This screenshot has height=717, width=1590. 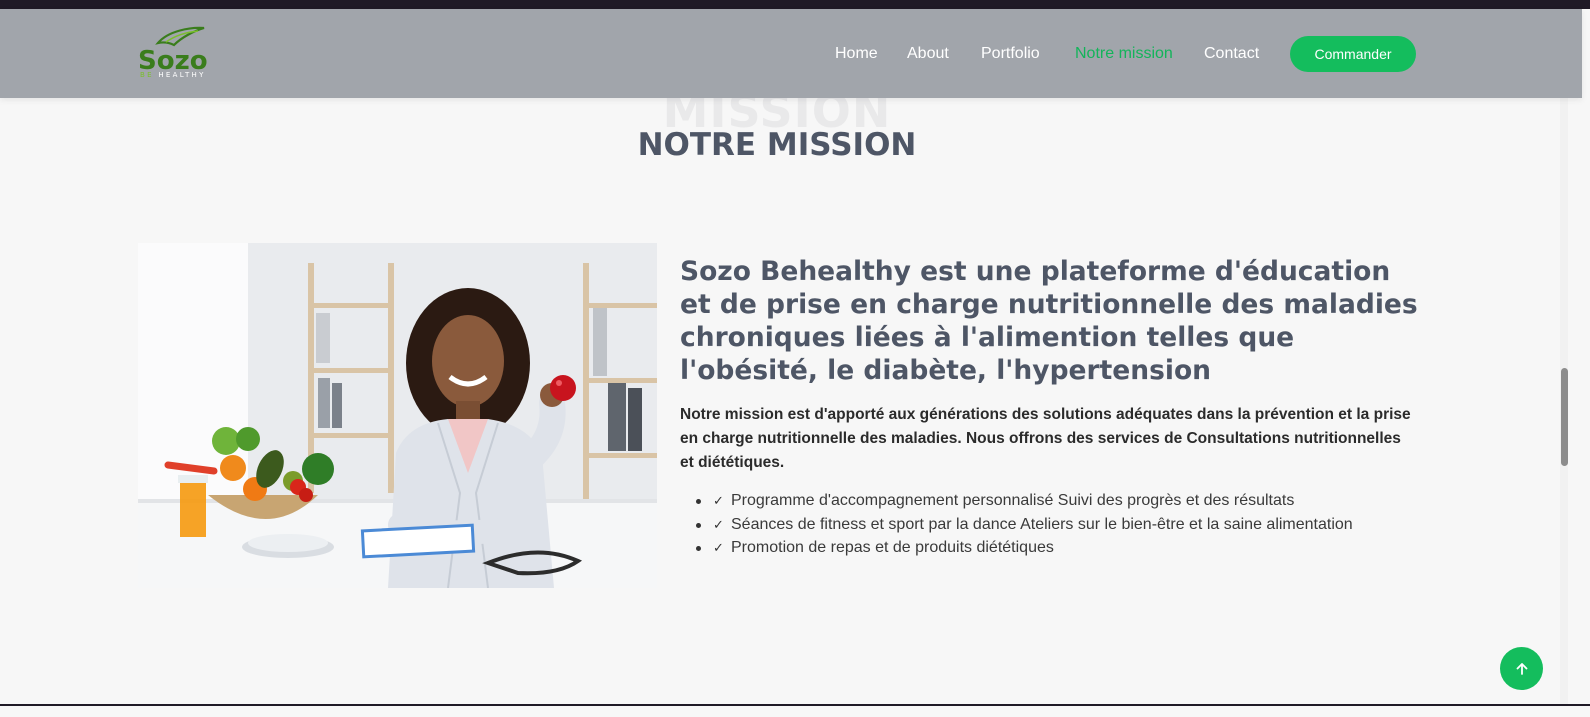 What do you see at coordinates (1564, 357) in the screenshot?
I see `scrollbar-track` at bounding box center [1564, 357].